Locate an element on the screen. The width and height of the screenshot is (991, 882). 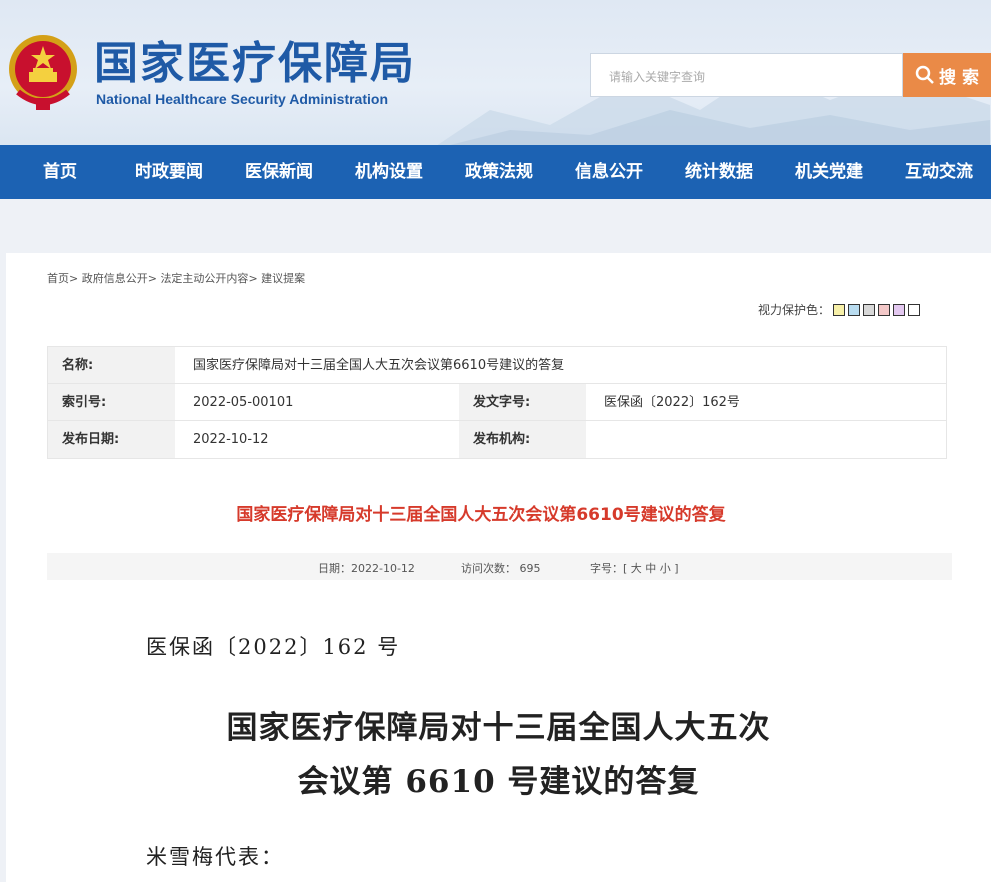
article-info-bar: 日期：2022-10-12 访问次数： 695 字号：[ 大 中 小 ] is located at coordinates (499, 566).